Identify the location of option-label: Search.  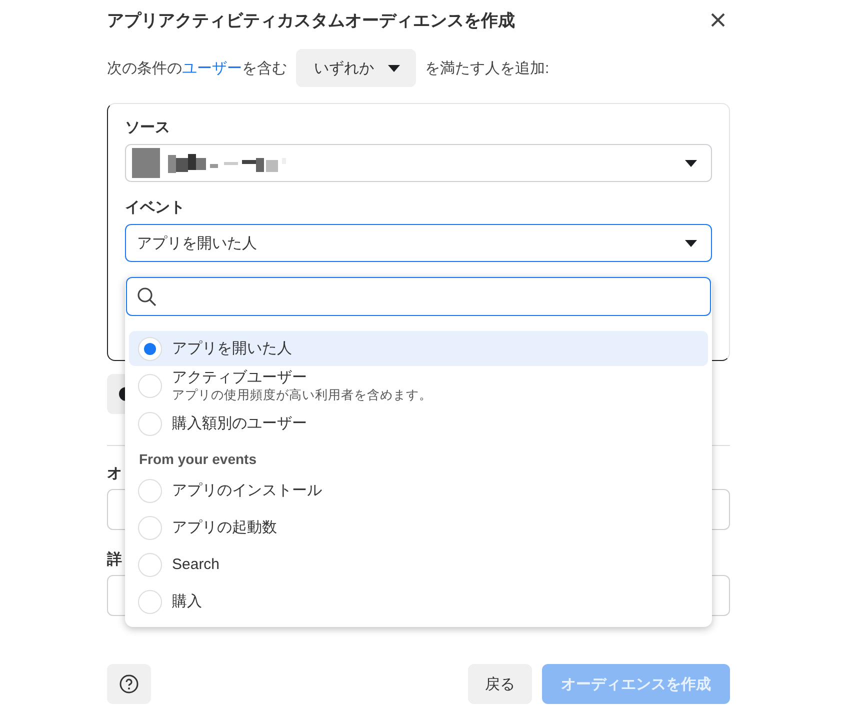
(196, 564).